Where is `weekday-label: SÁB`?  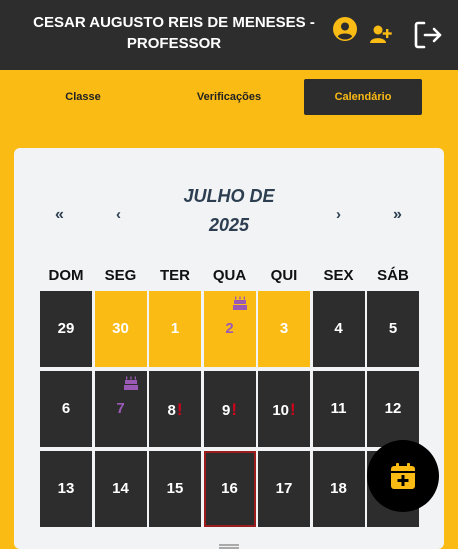 weekday-label: SÁB is located at coordinates (393, 275).